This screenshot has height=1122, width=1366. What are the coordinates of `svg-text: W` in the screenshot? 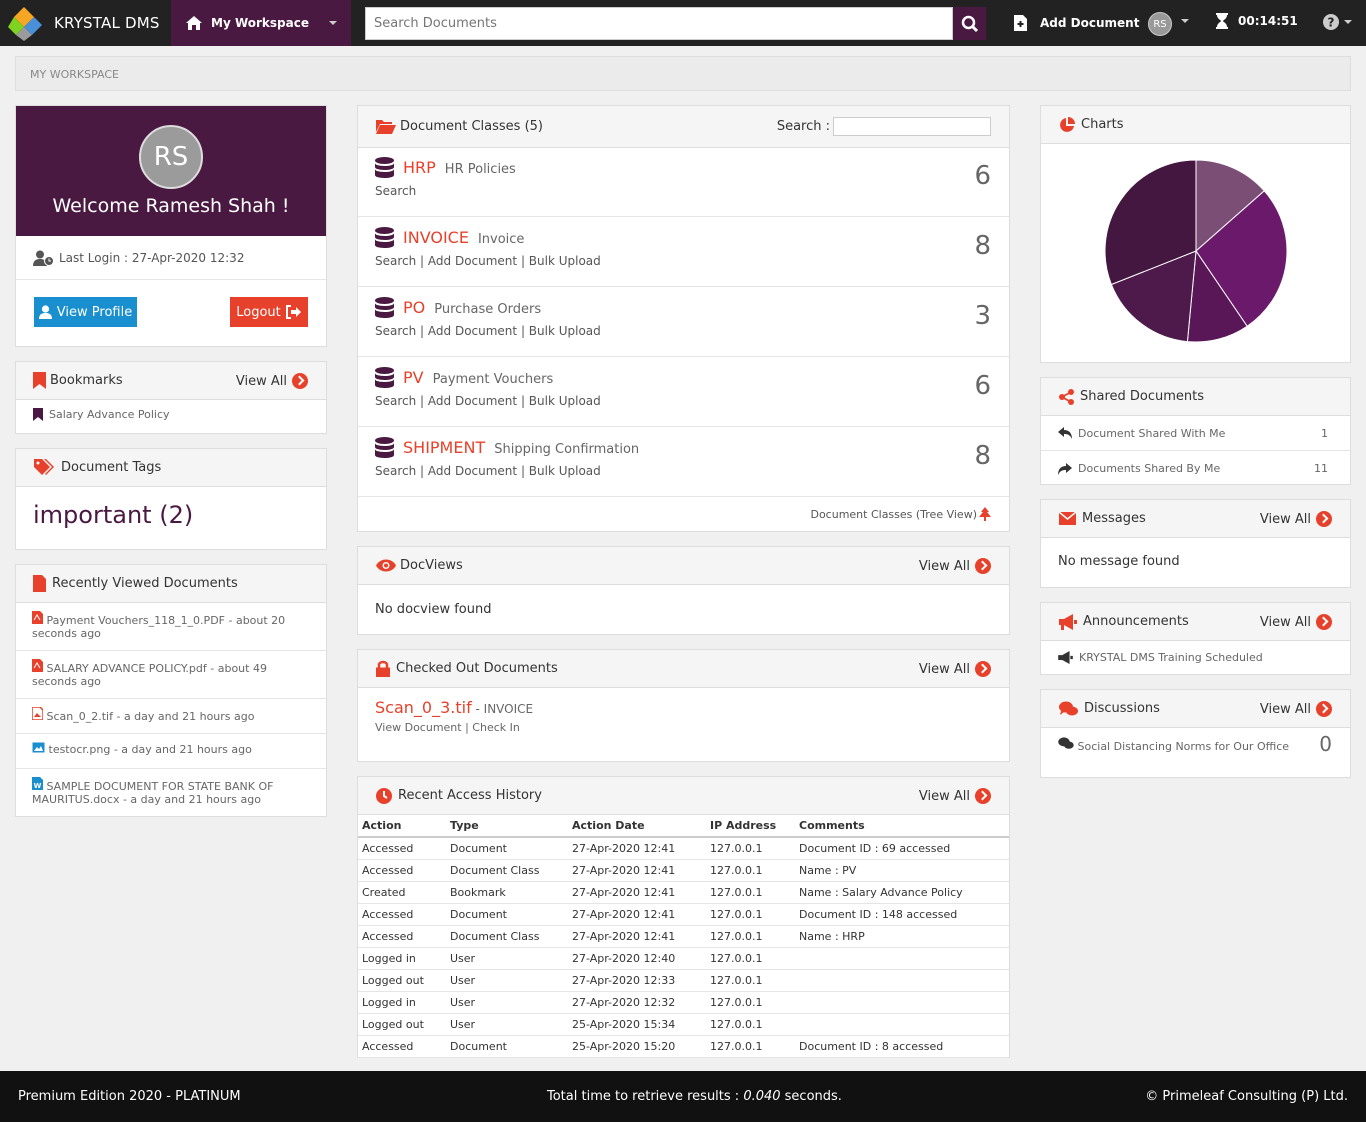 It's located at (38, 786).